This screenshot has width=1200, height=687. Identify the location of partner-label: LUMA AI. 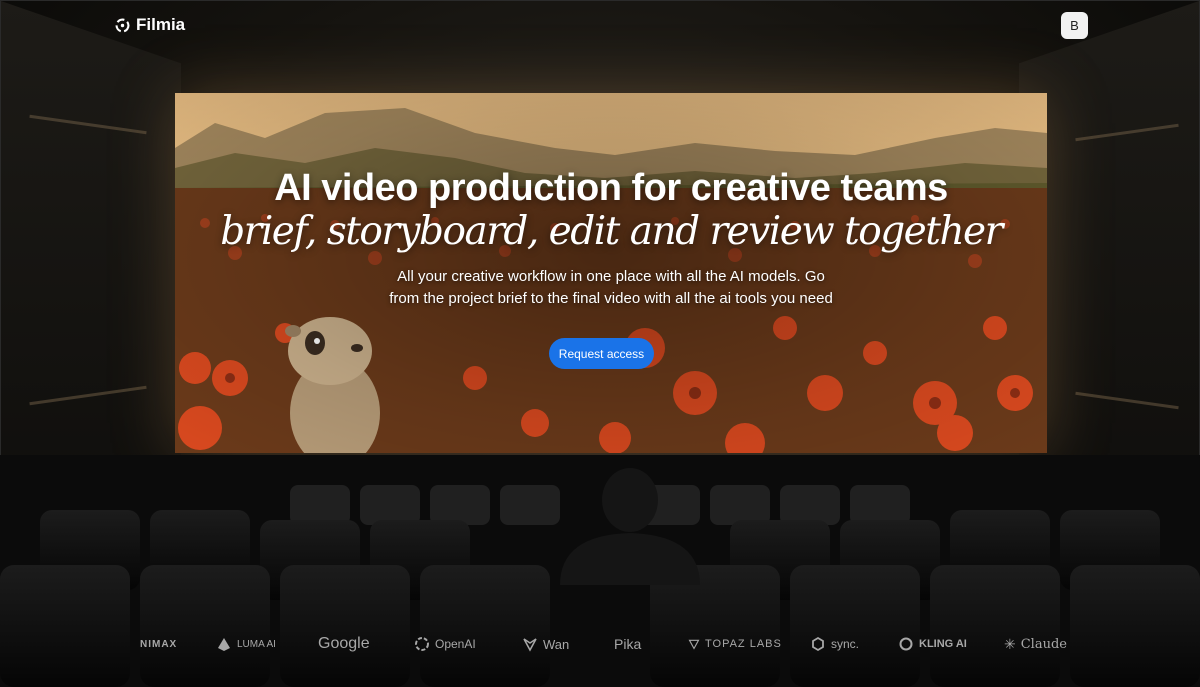
(256, 644).